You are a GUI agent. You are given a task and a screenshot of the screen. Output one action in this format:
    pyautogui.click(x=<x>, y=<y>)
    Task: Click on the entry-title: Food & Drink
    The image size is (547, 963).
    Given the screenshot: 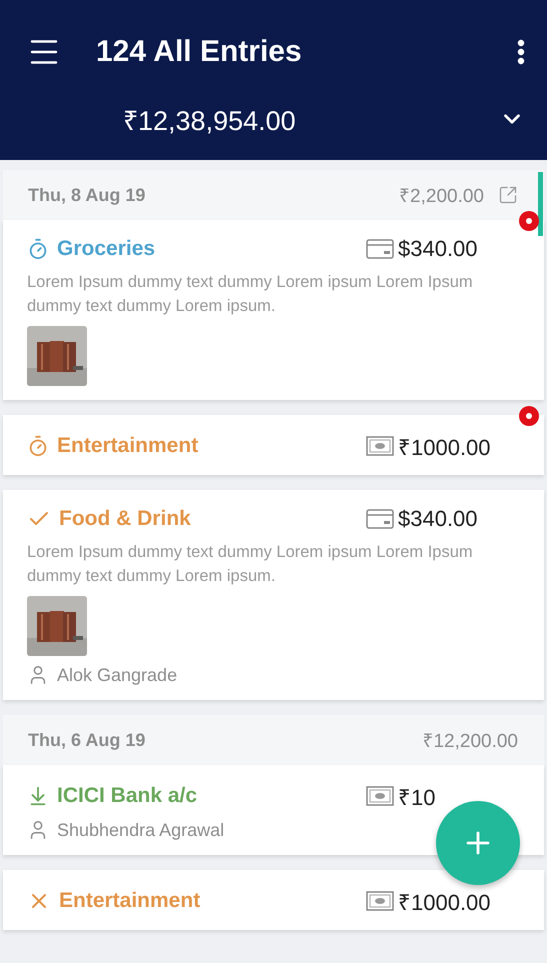 What is the action you would take?
    pyautogui.click(x=125, y=519)
    